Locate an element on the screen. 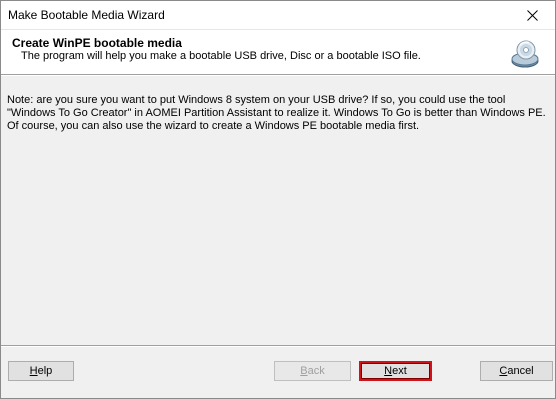 This screenshot has width=556, height=399. title-bar: Make Bootable Media Wizard is located at coordinates (278, 15).